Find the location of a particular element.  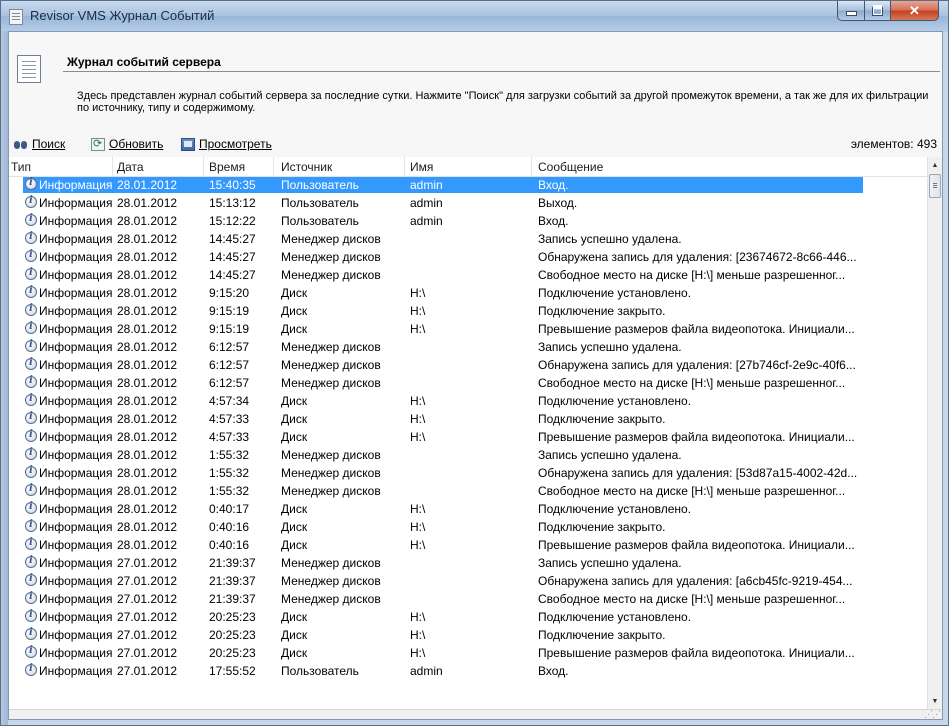

column-header-message: Сообщение is located at coordinates (570, 167).